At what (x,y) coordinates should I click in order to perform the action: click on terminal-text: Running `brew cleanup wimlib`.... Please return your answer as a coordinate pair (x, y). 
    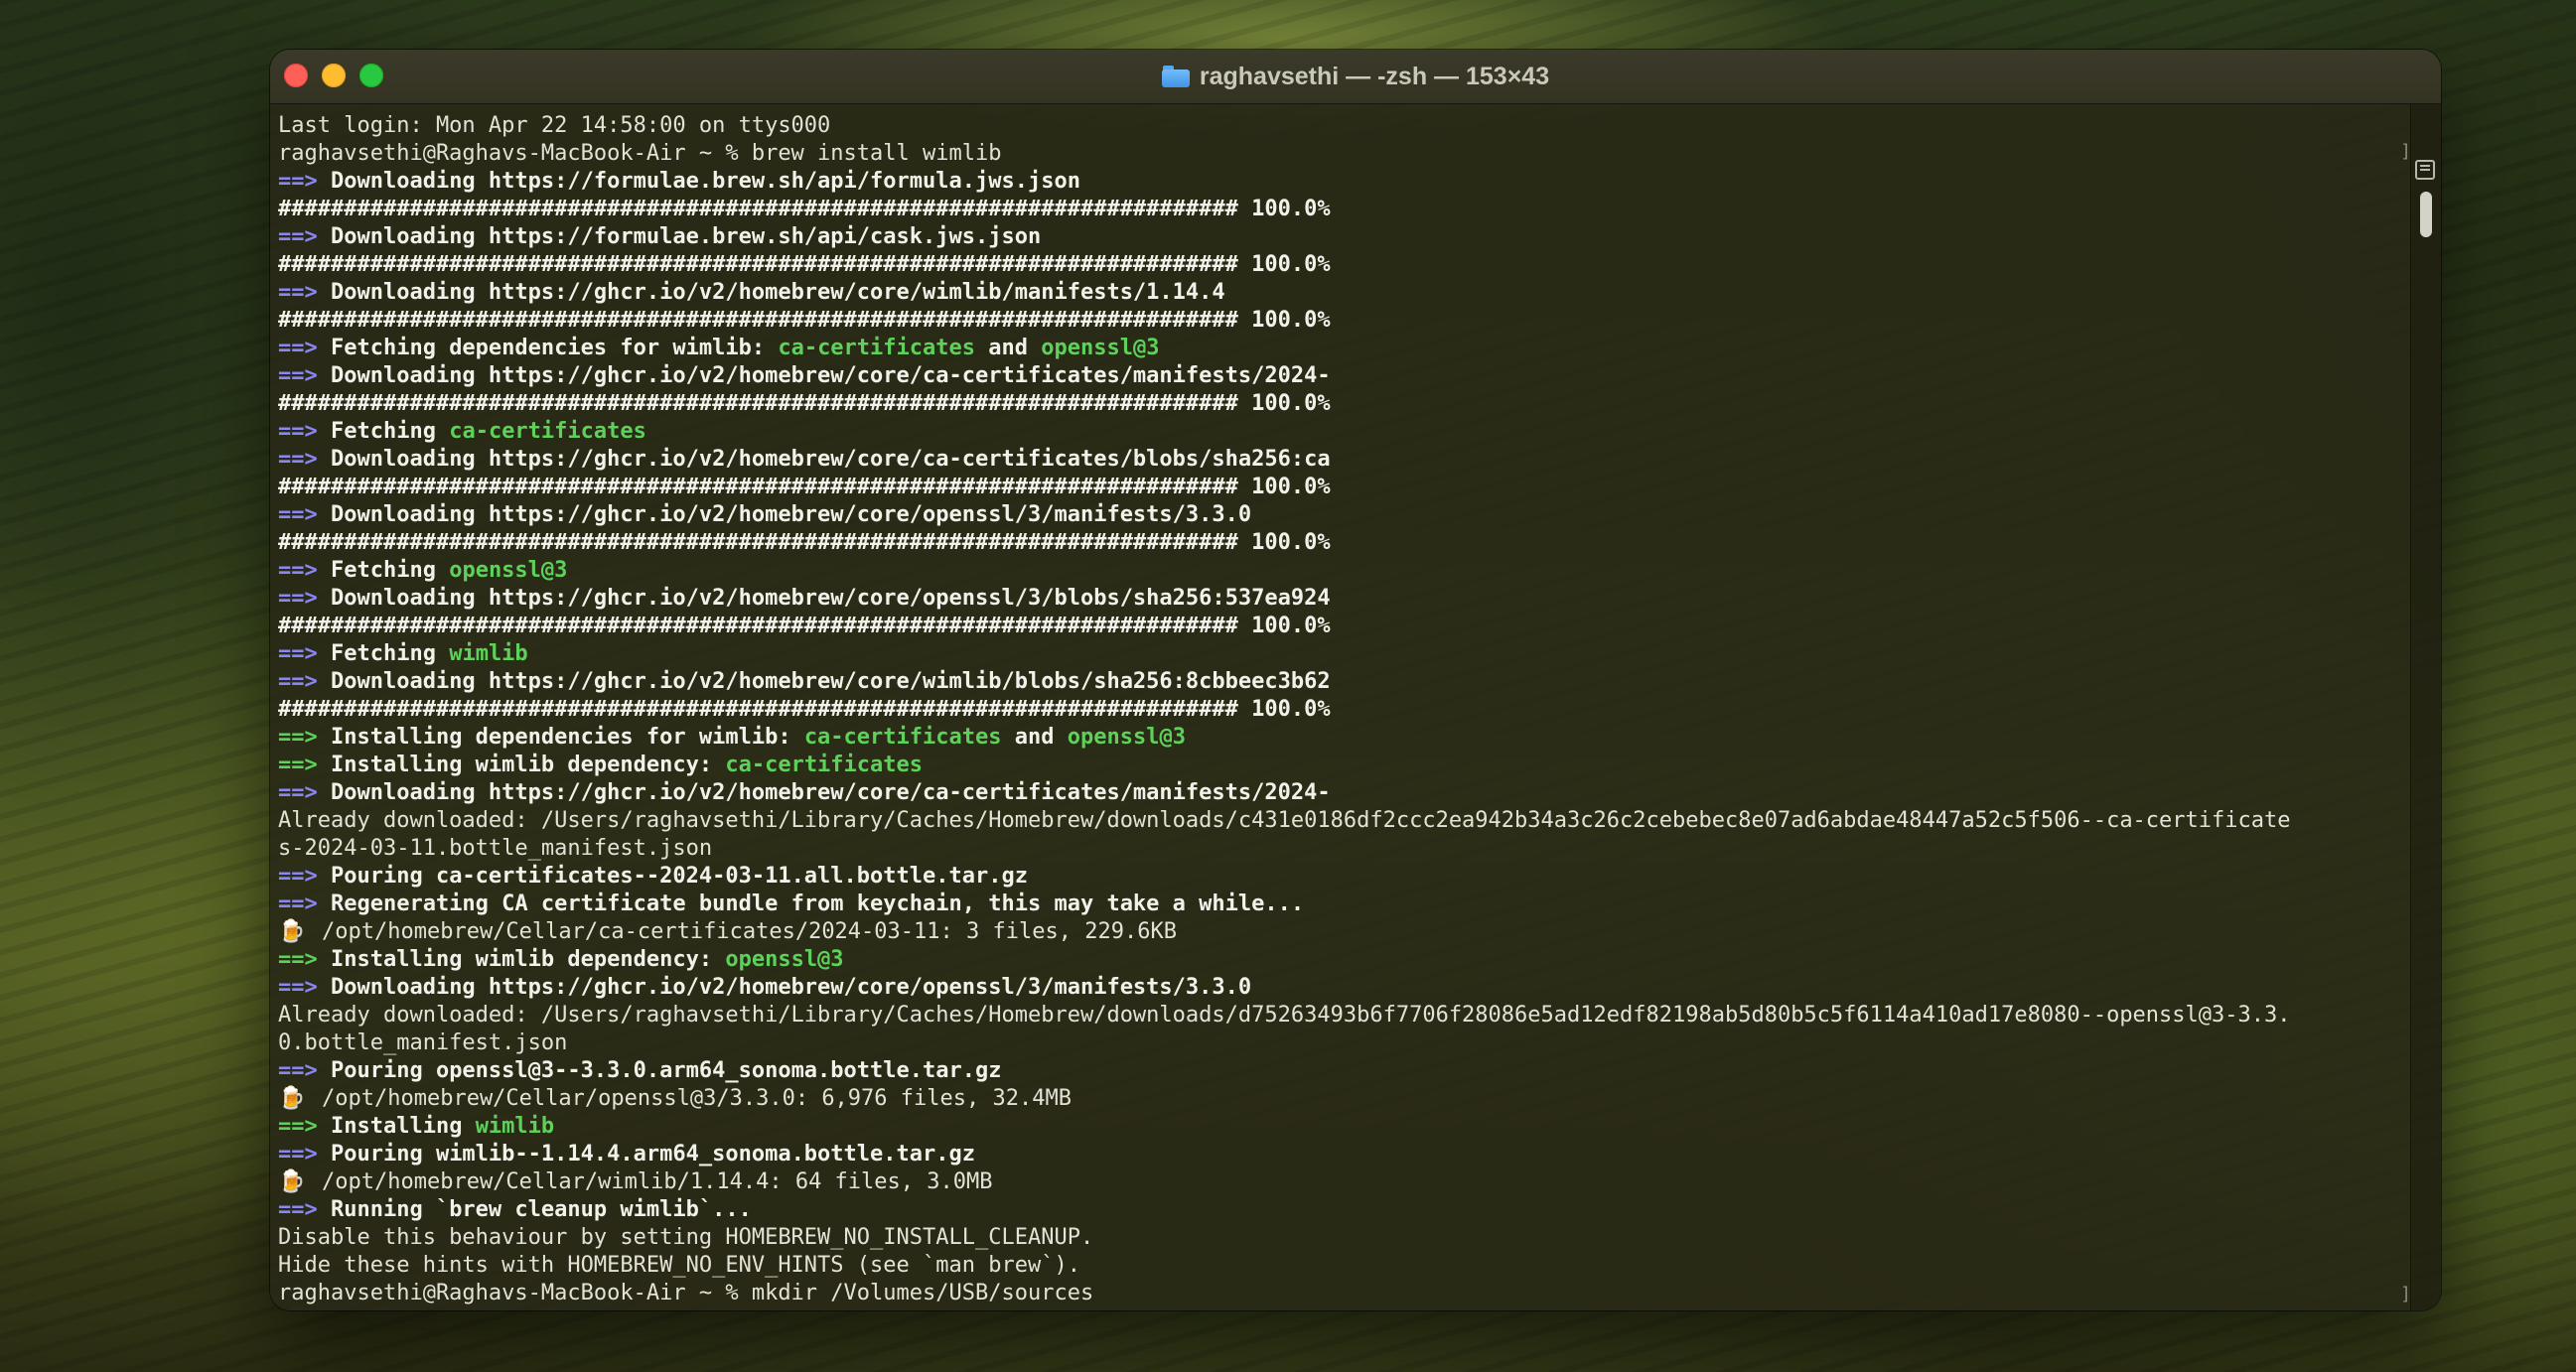
    Looking at the image, I should click on (541, 1209).